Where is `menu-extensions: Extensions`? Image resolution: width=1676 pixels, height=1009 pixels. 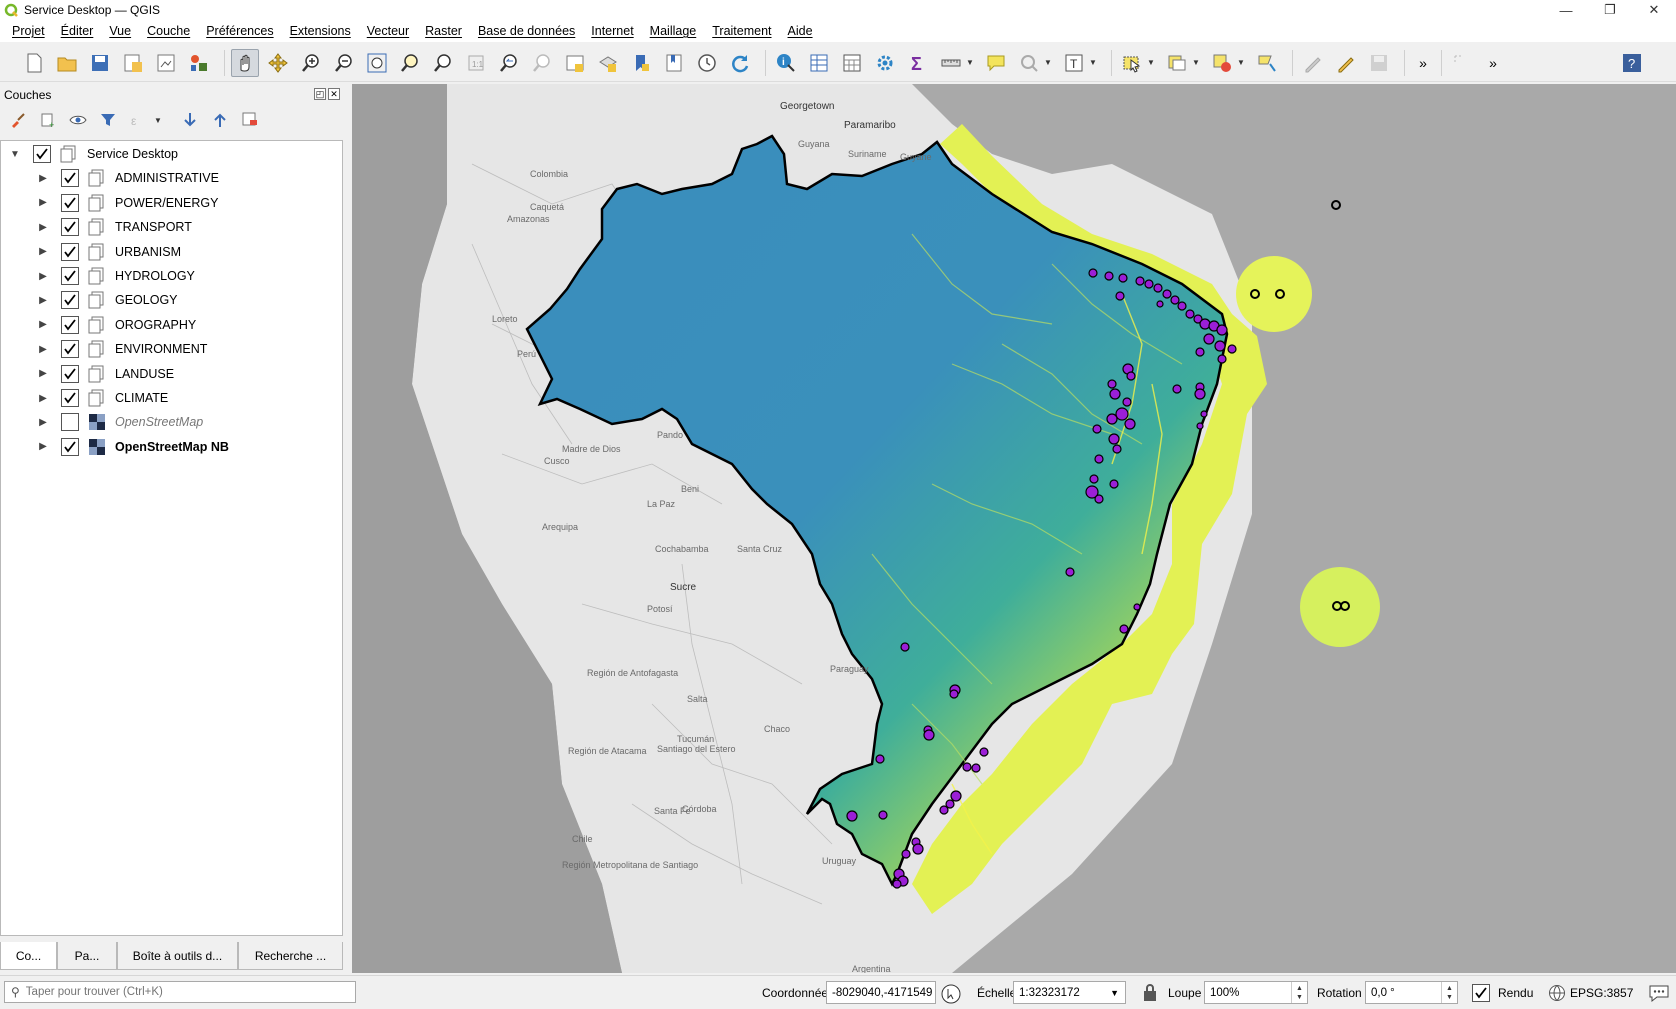 menu-extensions: Extensions is located at coordinates (322, 31).